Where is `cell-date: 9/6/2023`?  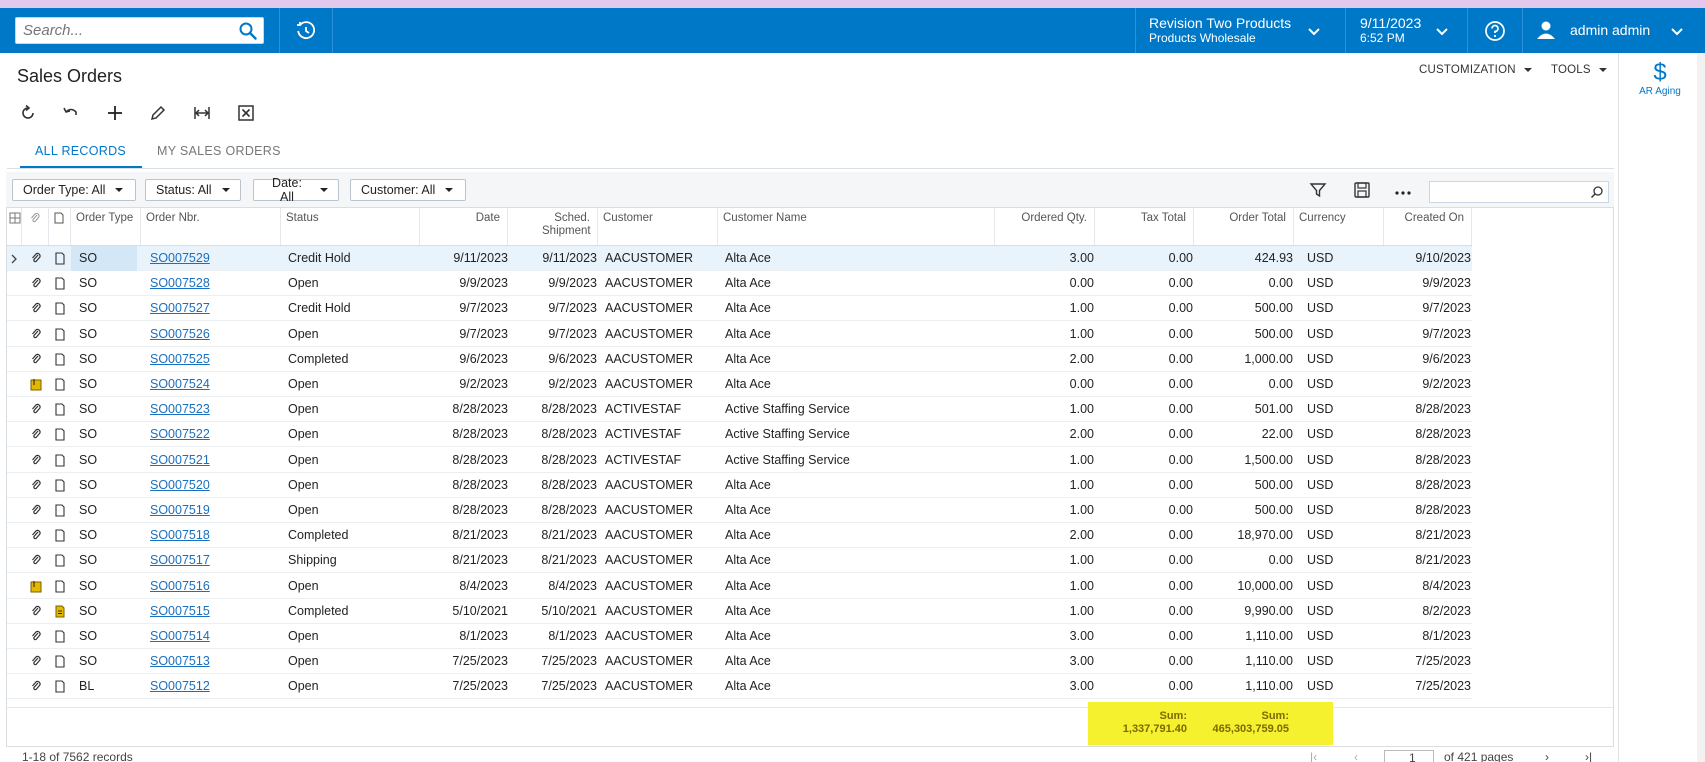 cell-date: 9/6/2023 is located at coordinates (464, 359).